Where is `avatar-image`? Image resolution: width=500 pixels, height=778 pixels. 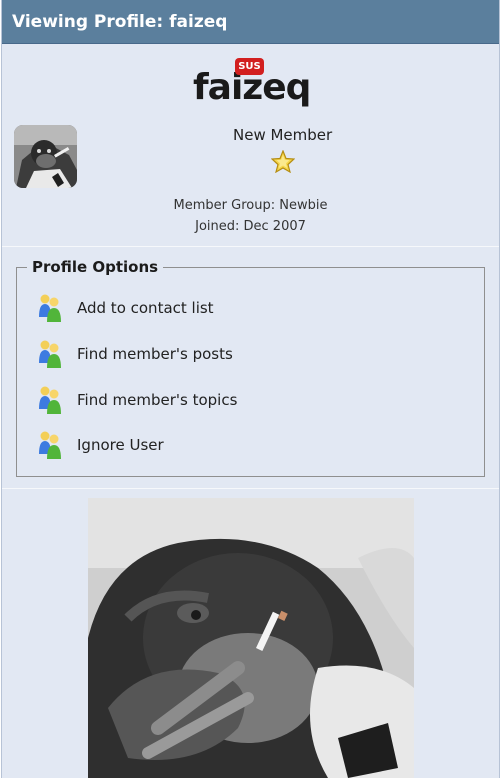
avatar-image is located at coordinates (45, 156).